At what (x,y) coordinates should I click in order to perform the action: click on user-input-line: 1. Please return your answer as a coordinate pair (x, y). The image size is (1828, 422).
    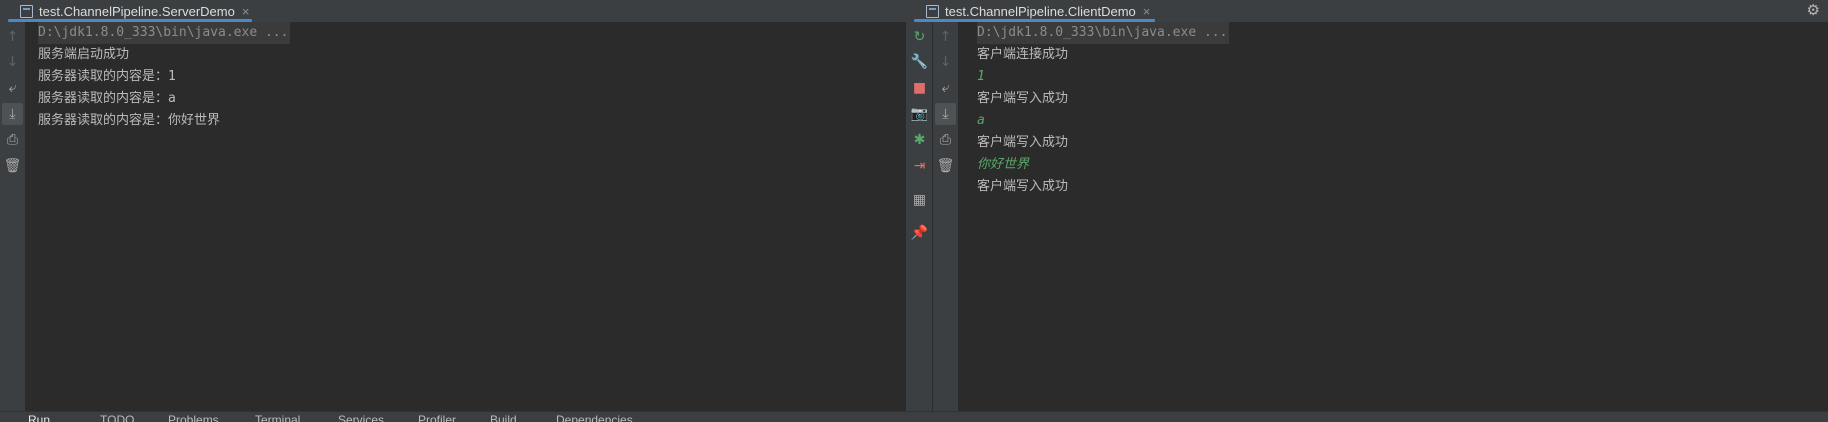
    Looking at the image, I should click on (981, 76).